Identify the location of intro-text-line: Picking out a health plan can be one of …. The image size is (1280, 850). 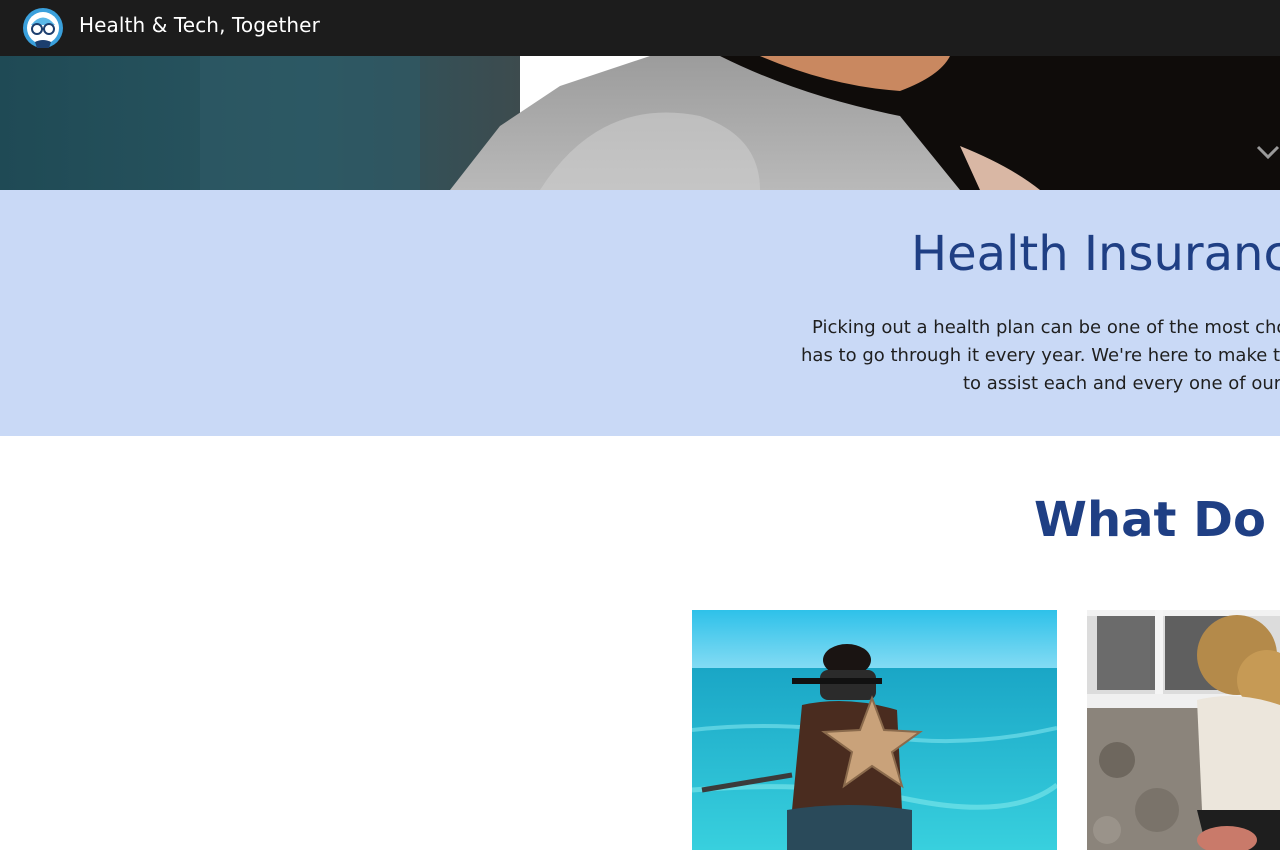
(1046, 327).